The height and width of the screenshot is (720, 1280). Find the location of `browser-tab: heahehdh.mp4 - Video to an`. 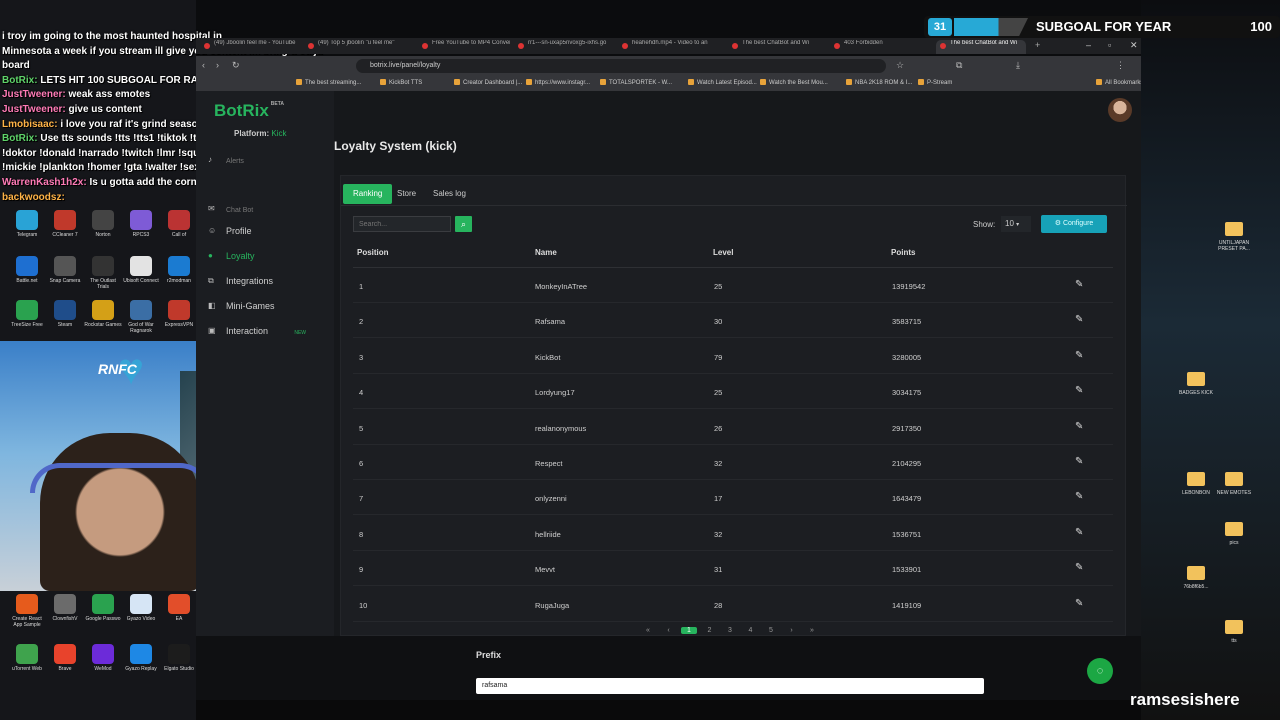

browser-tab: heahehdh.mp4 - Video to an is located at coordinates (671, 47).